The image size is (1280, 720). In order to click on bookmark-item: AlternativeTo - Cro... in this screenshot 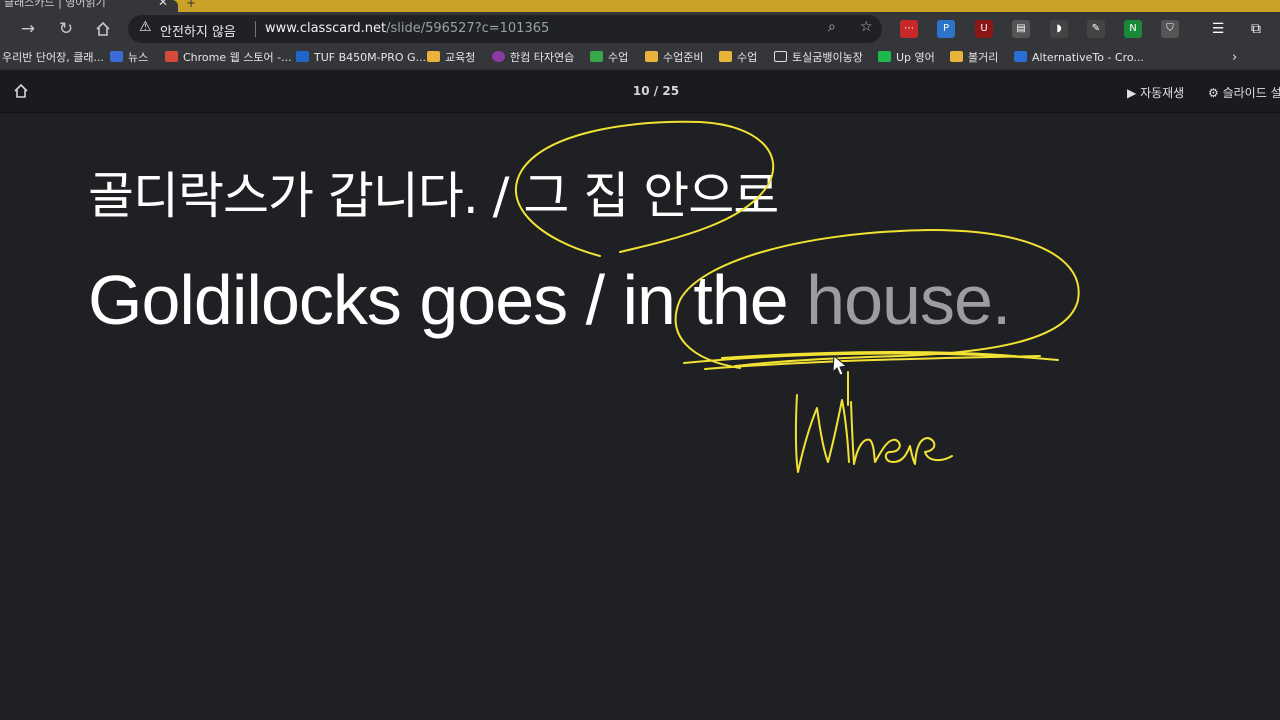, I will do `click(1079, 58)`.